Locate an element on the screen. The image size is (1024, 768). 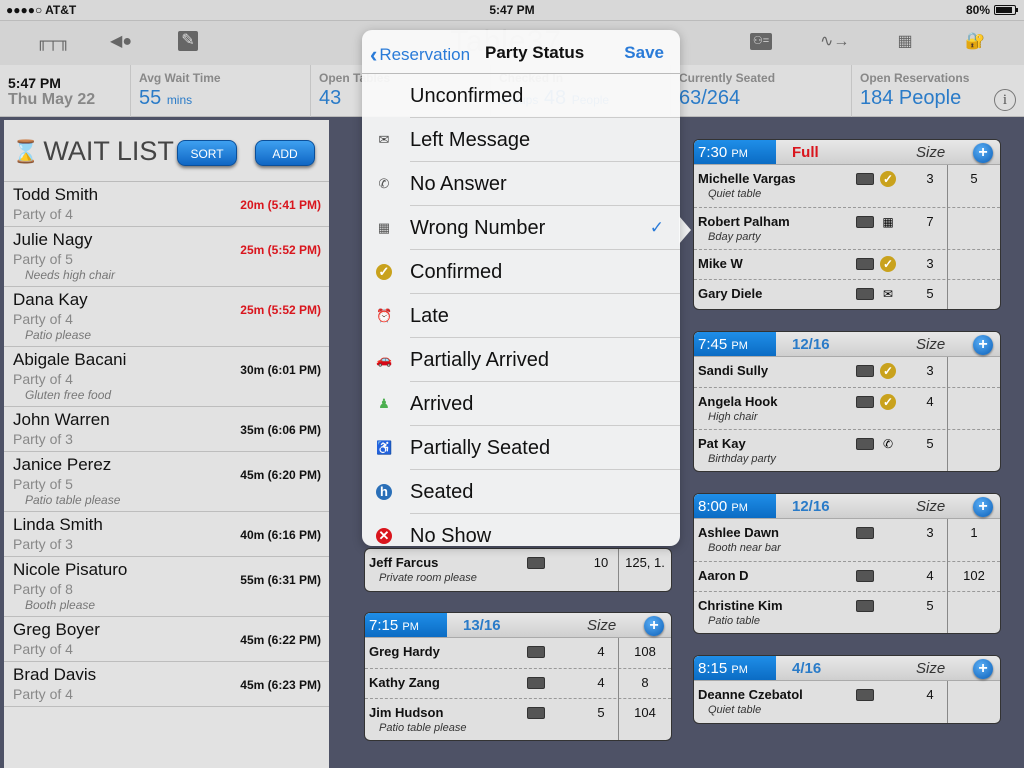
wait-list-item: Greg Boyer Party of 4 45m (6:22 PM) is located at coordinates (166, 639).